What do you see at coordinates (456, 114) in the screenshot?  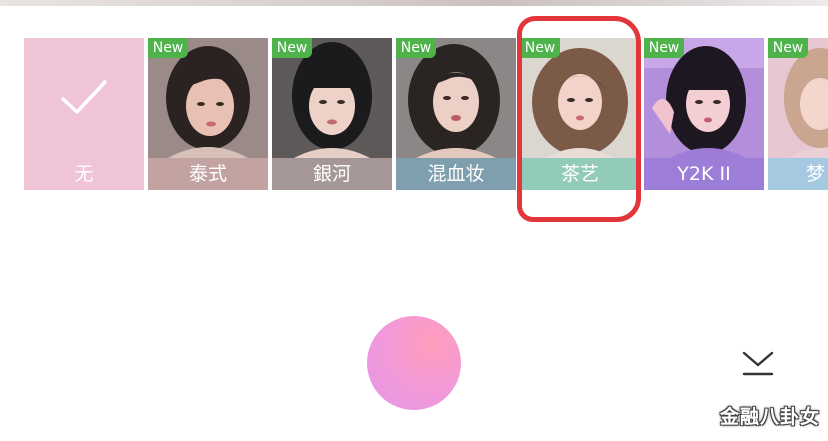 I see `filter-mixed-makeup: New 混血妆` at bounding box center [456, 114].